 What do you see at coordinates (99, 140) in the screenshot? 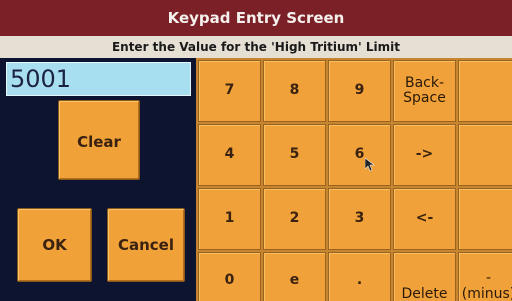
I see `clear-button: Clear` at bounding box center [99, 140].